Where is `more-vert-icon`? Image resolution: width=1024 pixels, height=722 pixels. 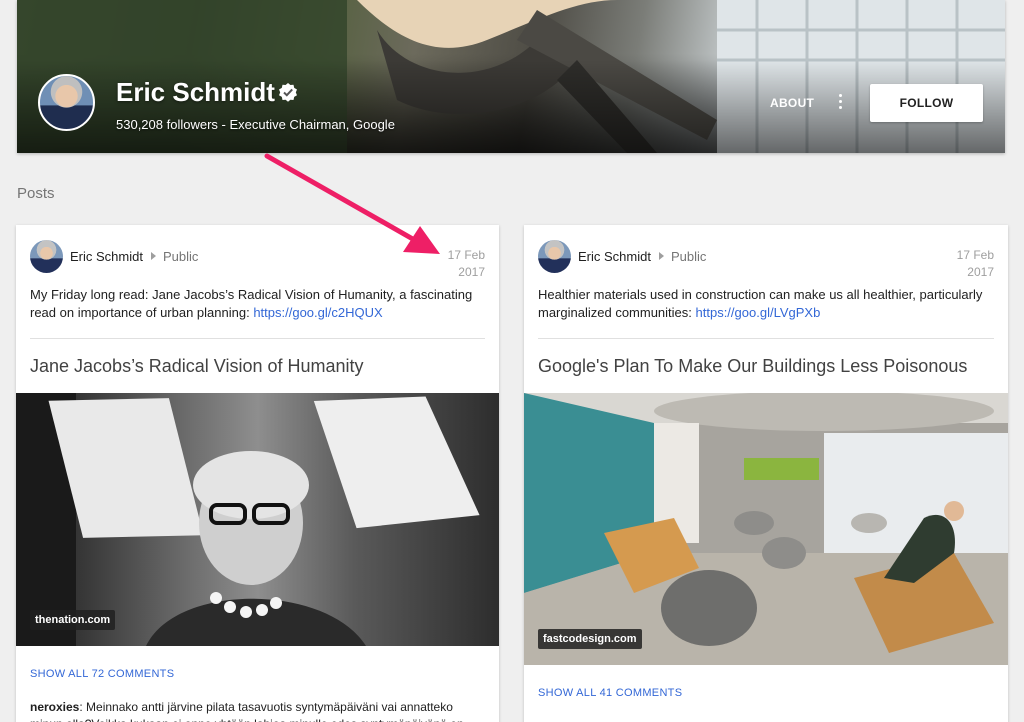
more-vert-icon is located at coordinates (840, 103).